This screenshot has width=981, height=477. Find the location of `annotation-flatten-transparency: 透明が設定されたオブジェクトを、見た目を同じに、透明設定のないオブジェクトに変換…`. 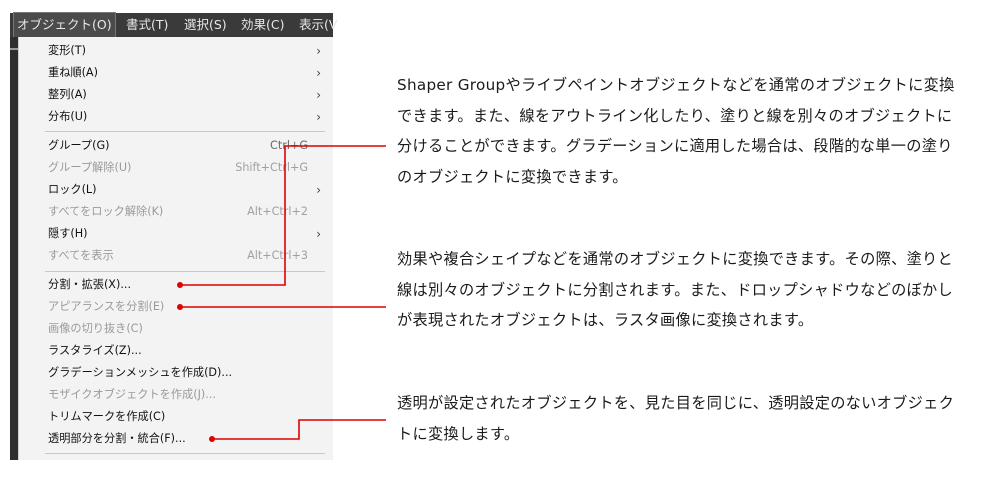

annotation-flatten-transparency: 透明が設定されたオブジェクトを、見た目を同じに、透明設定のないオブジェクトに変換… is located at coordinates (676, 418).